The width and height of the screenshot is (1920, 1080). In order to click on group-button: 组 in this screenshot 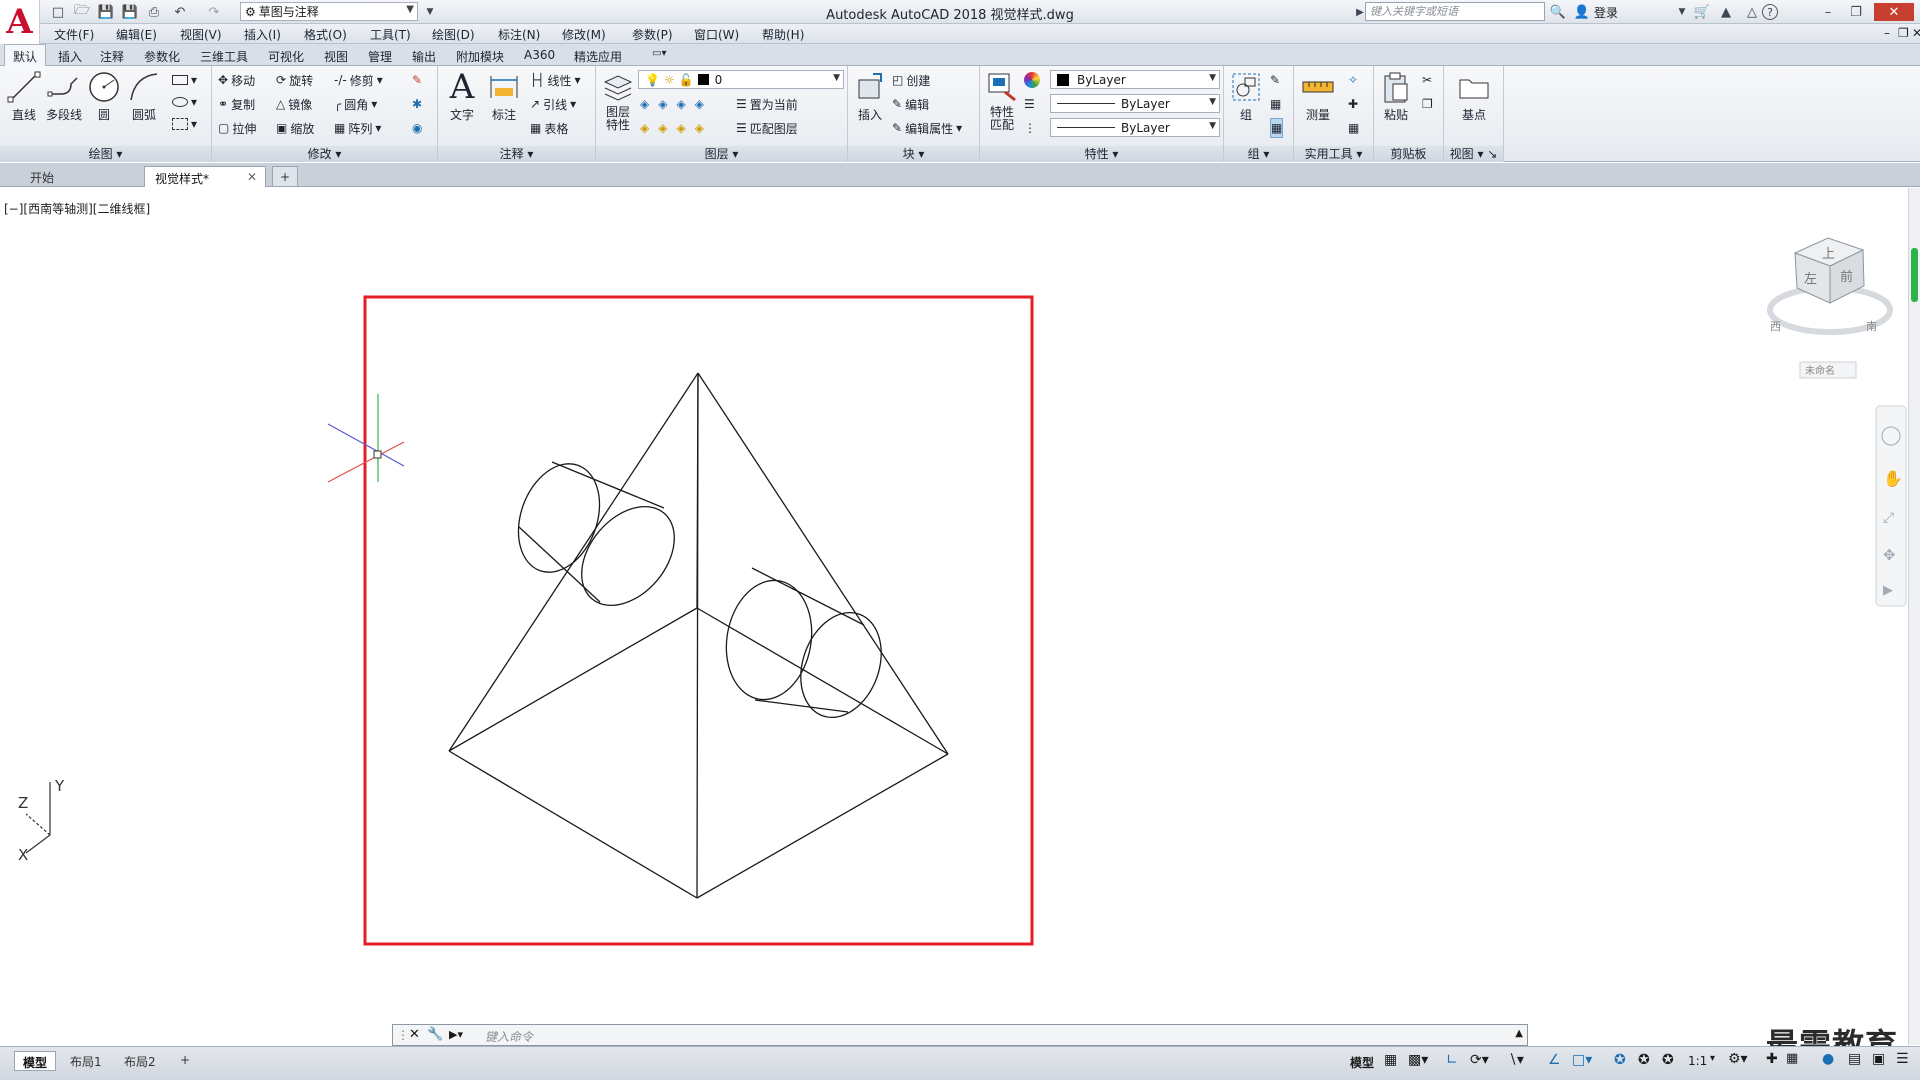, I will do `click(1246, 96)`.